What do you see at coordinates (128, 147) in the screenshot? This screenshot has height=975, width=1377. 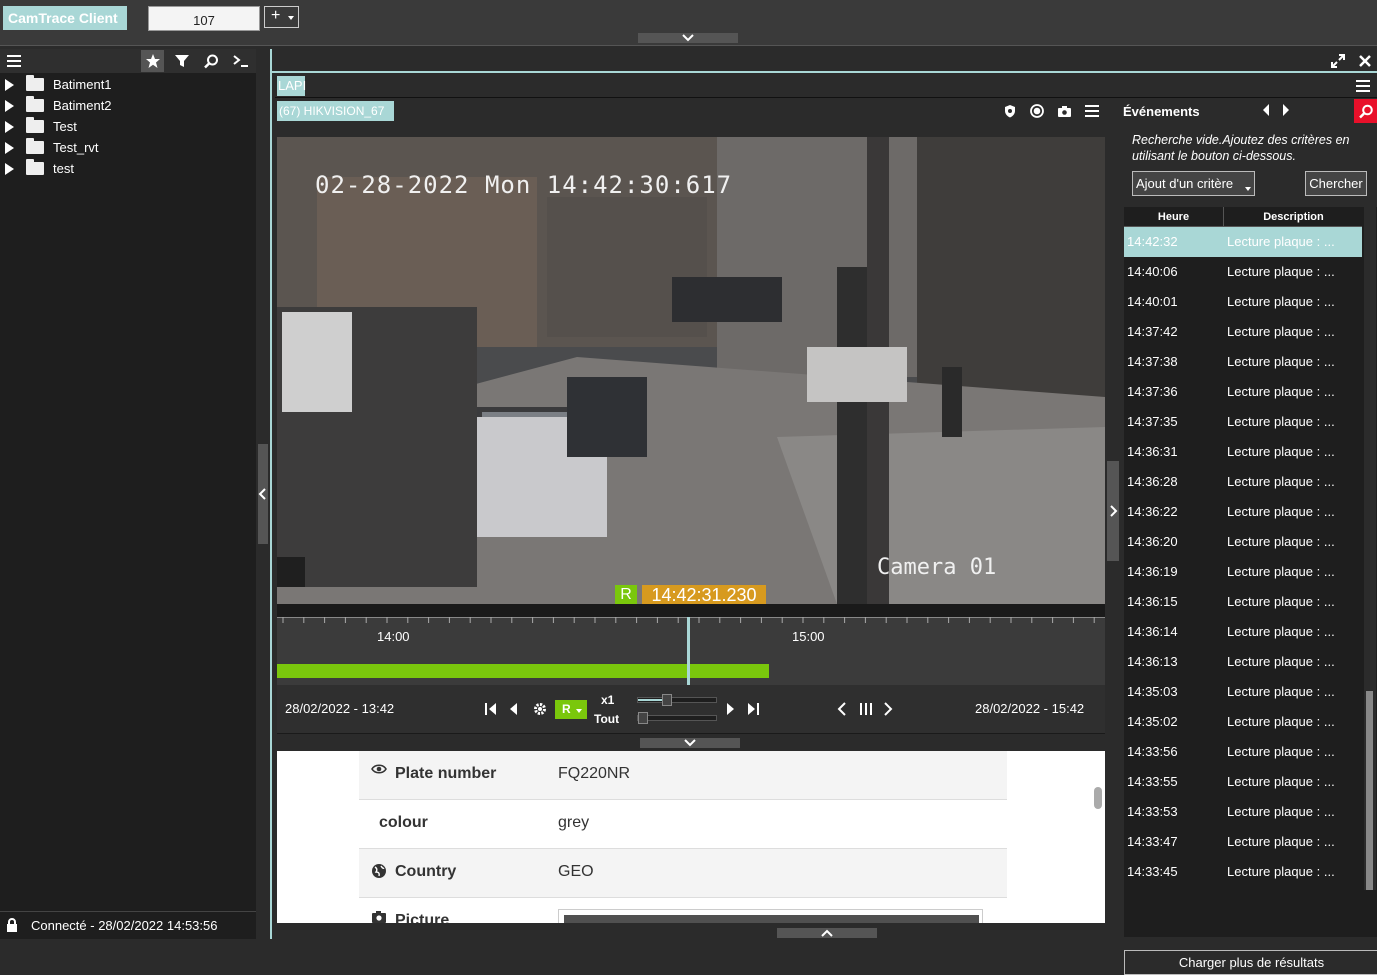 I see `tree-item-test-rvt: Test_rvt` at bounding box center [128, 147].